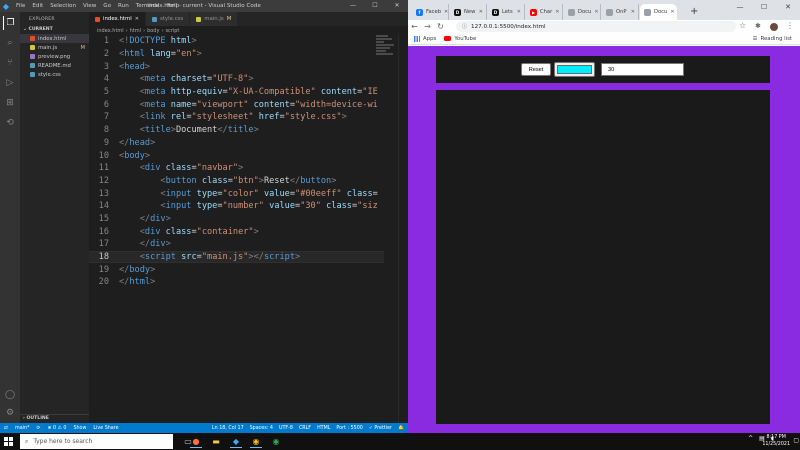 The image size is (800, 450). Describe the element at coordinates (196, 441) in the screenshot. I see `firefox-icon: ●` at that location.